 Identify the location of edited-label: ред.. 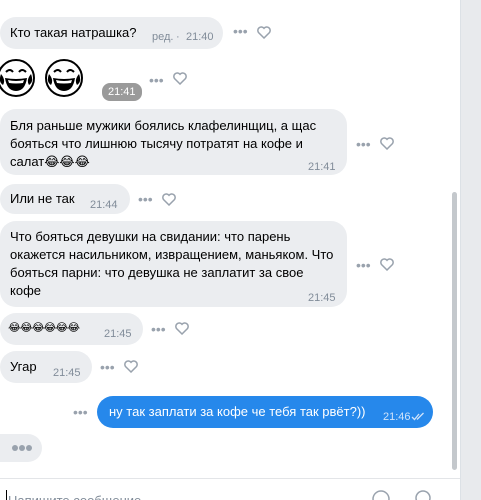
(163, 37).